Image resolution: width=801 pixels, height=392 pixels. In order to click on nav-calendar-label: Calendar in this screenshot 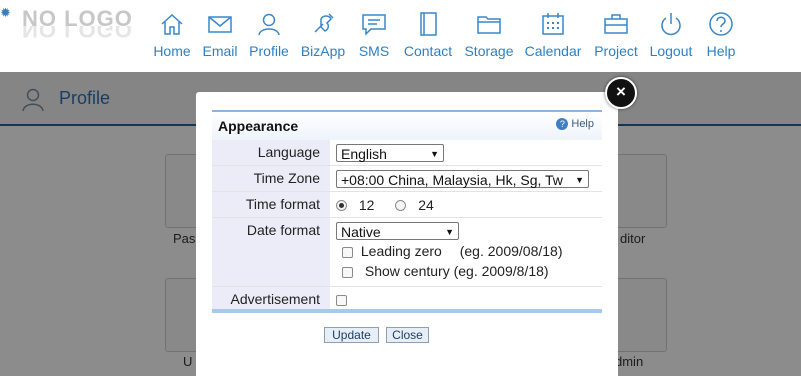, I will do `click(553, 51)`.